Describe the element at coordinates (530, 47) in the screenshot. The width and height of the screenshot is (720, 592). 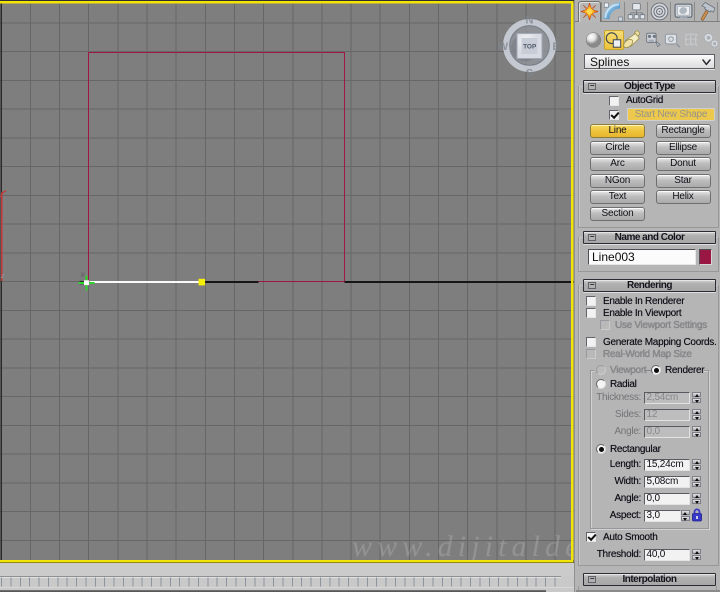
I see `svg-text: TOP` at that location.